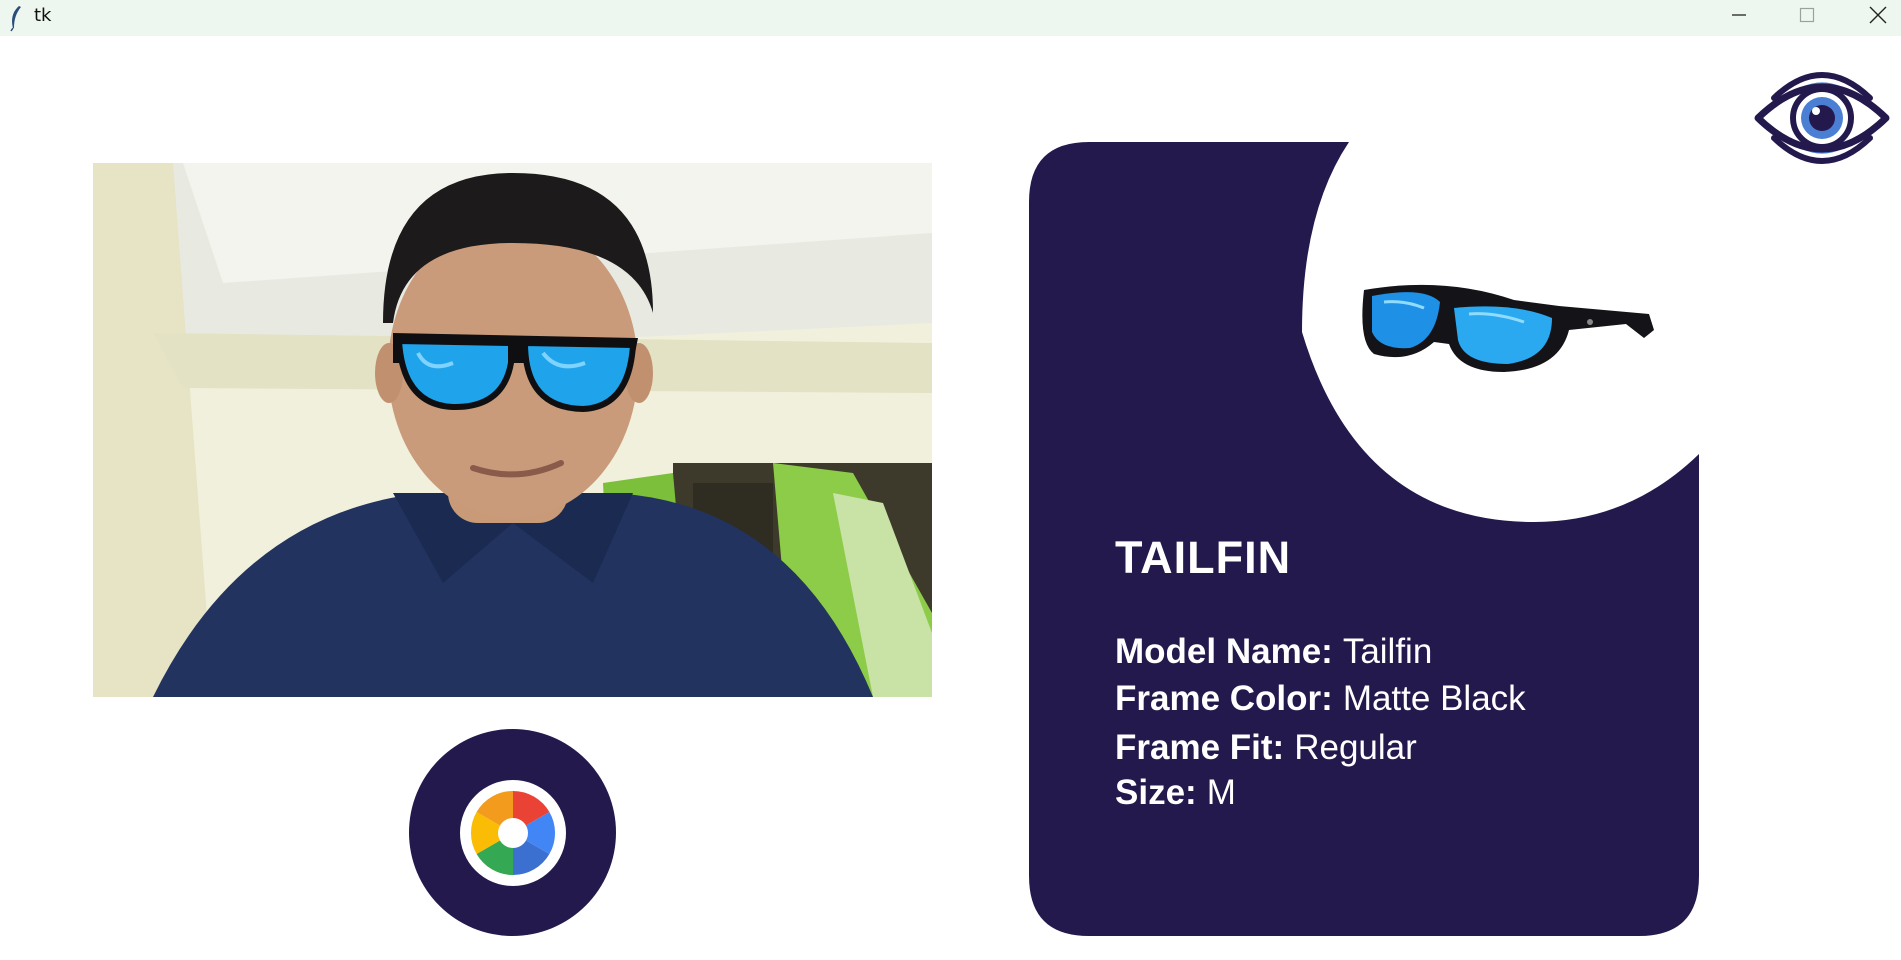  What do you see at coordinates (1878, 15) in the screenshot?
I see `close-icon` at bounding box center [1878, 15].